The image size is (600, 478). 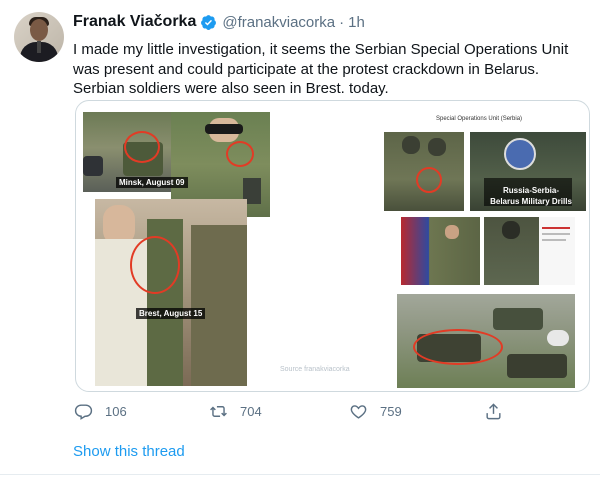 I want to click on author-name: Franak Viačorka, so click(x=134, y=22).